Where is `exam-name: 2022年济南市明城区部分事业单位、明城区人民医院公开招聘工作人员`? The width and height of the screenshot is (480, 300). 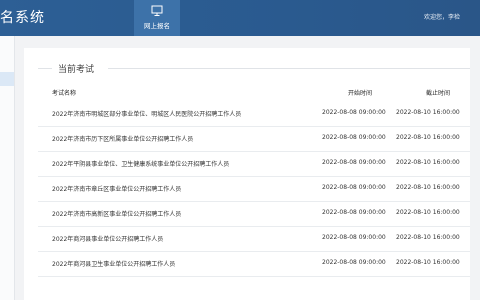 exam-name: 2022年济南市明城区部分事业单位、明城区人民医院公开招聘工作人员 is located at coordinates (146, 113).